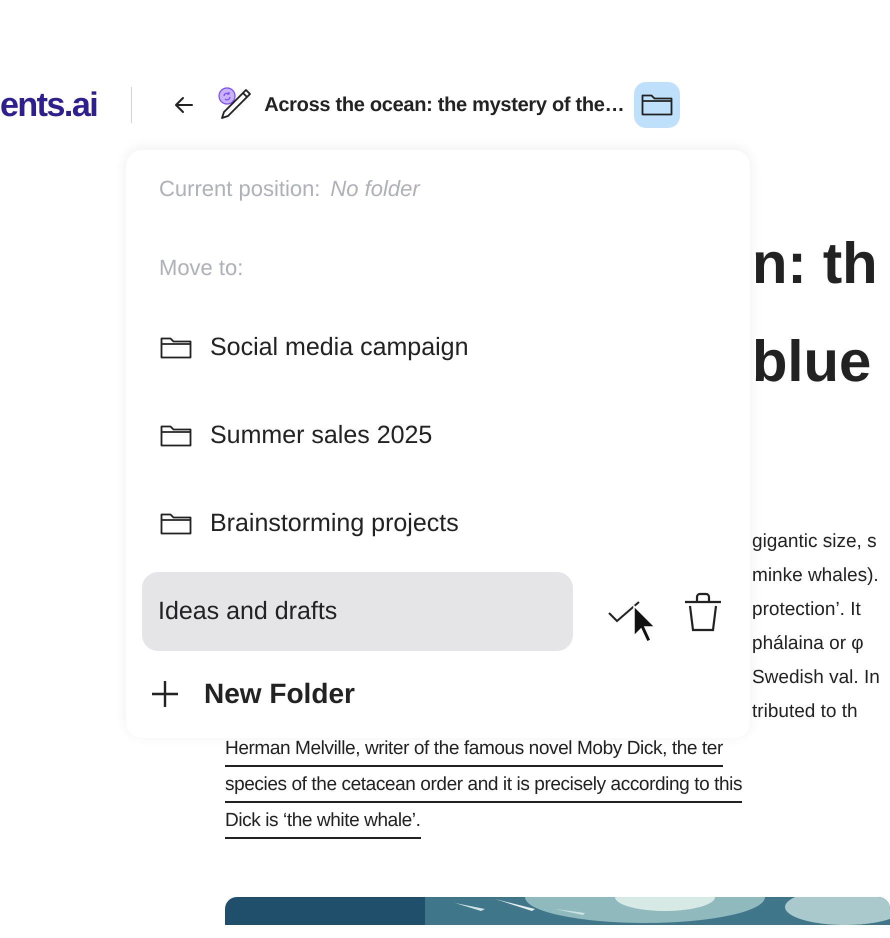 The image size is (890, 938). Describe the element at coordinates (323, 822) in the screenshot. I see `article-link: Dick is ‘the white whale’.` at that location.